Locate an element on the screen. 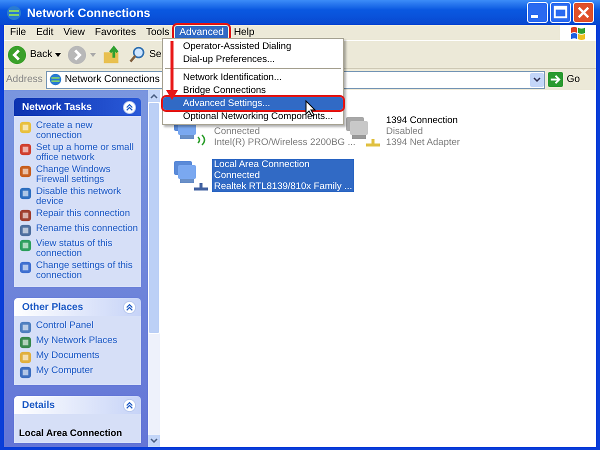 This screenshot has height=450, width=600. window-title: Network Connections is located at coordinates (89, 13).